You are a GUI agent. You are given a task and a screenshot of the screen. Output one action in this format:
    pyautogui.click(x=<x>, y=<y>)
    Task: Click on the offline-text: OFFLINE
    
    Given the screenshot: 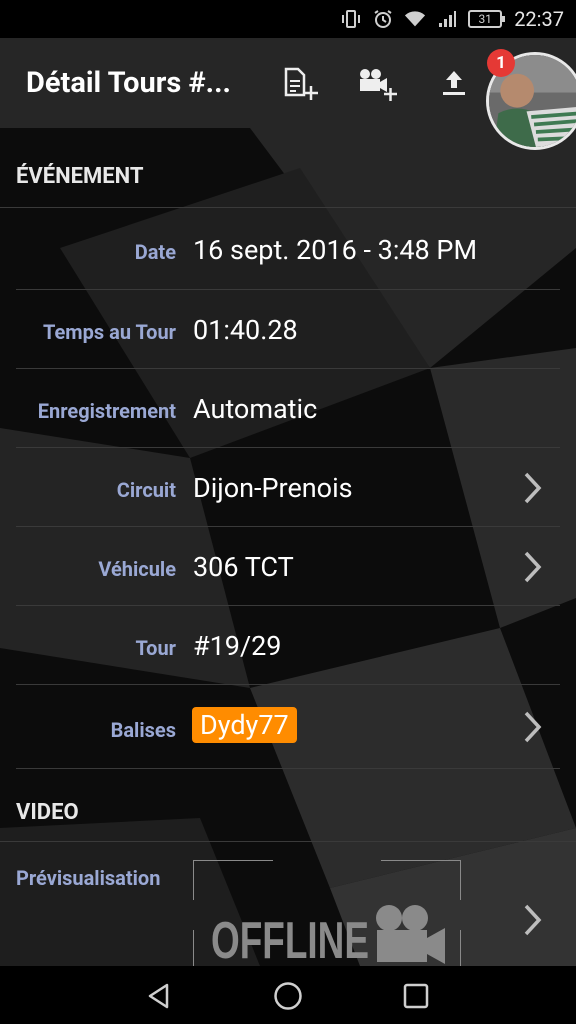 What is the action you would take?
    pyautogui.click(x=290, y=941)
    